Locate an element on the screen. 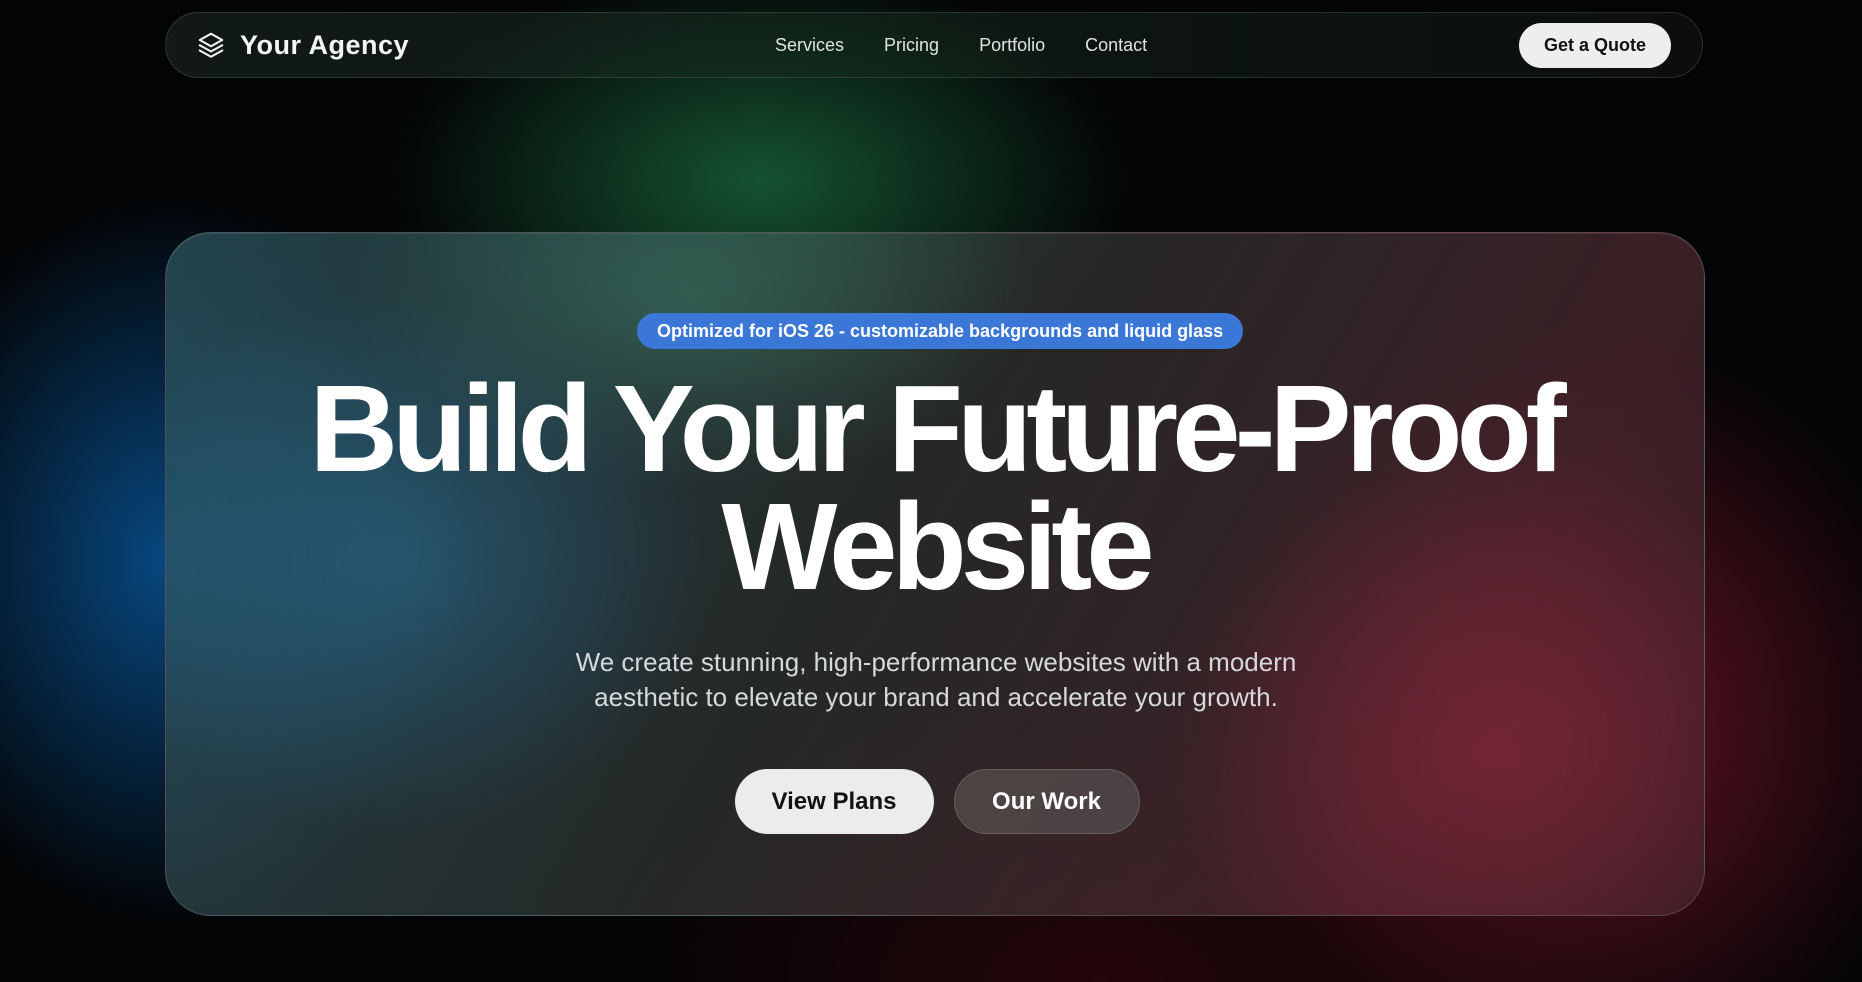 The height and width of the screenshot is (982, 1862). view-plans-button: View Plans is located at coordinates (834, 801).